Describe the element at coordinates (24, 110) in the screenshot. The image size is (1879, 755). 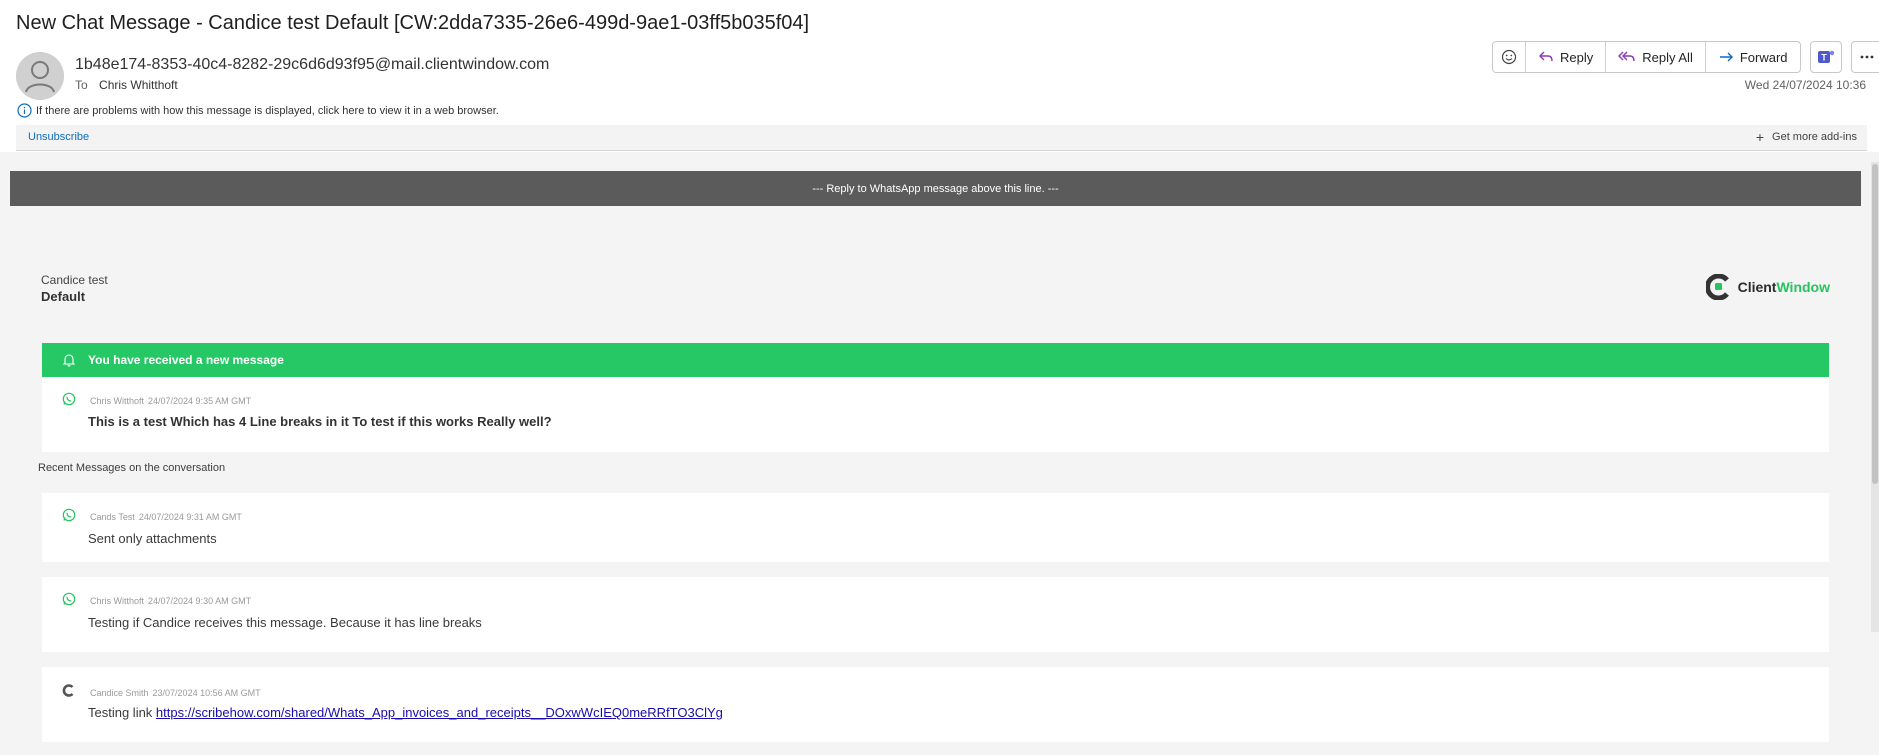
I see `info-icon` at that location.